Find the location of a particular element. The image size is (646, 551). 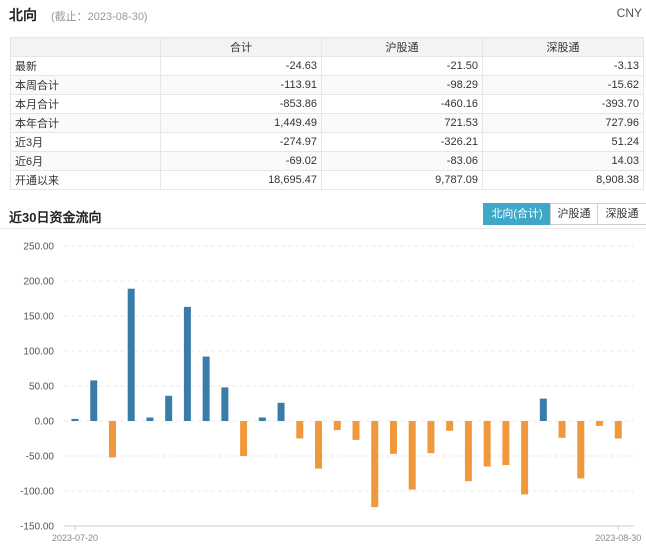

section-divider is located at coordinates (323, 228).